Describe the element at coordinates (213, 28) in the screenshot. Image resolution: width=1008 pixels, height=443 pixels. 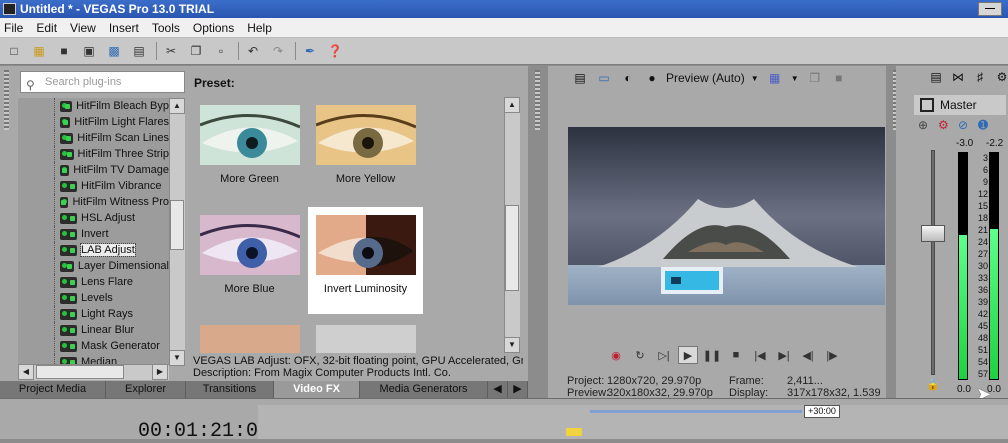
I see `menu-options: Options` at that location.